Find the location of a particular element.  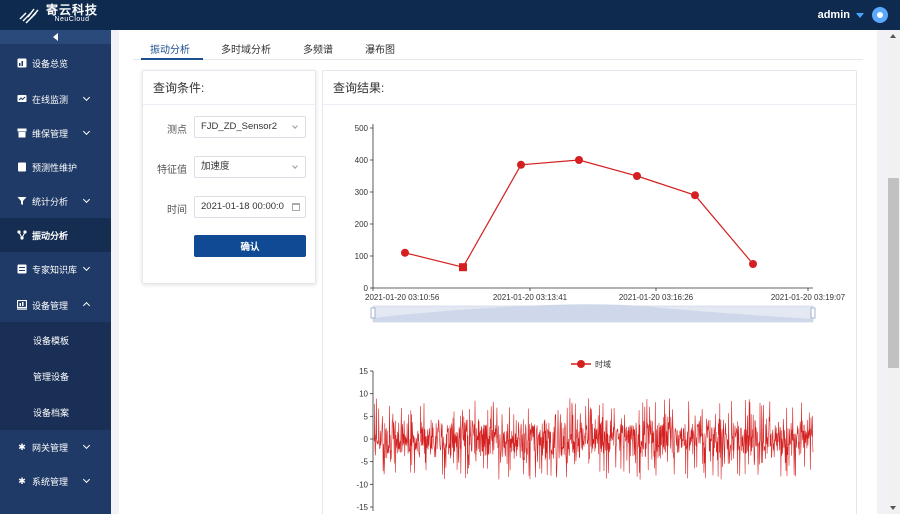

filter-icon is located at coordinates (22, 201).